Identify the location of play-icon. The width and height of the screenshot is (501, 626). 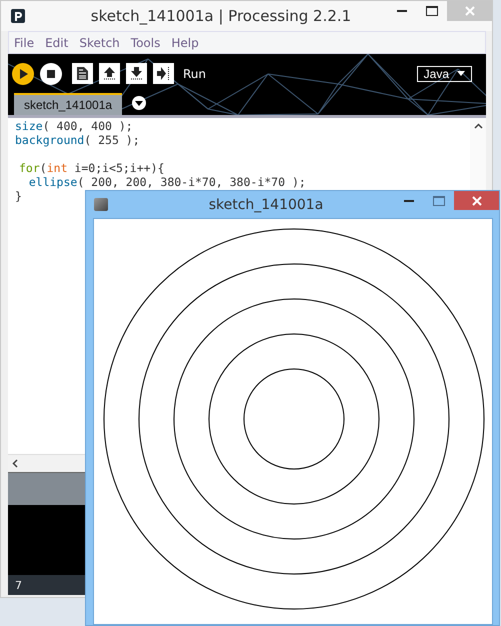
(23, 73).